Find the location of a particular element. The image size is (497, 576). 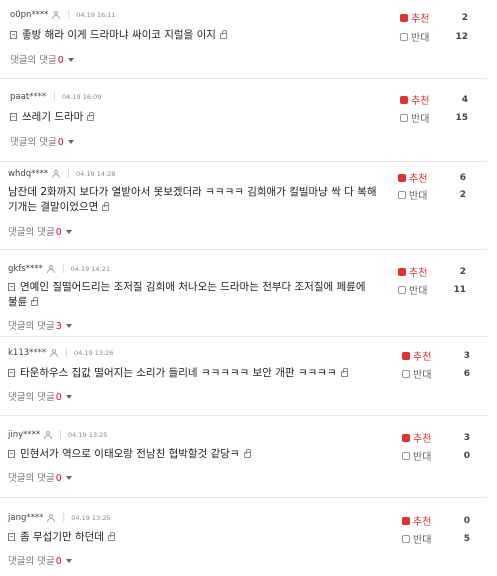

recommend-count: 3 is located at coordinates (466, 355).